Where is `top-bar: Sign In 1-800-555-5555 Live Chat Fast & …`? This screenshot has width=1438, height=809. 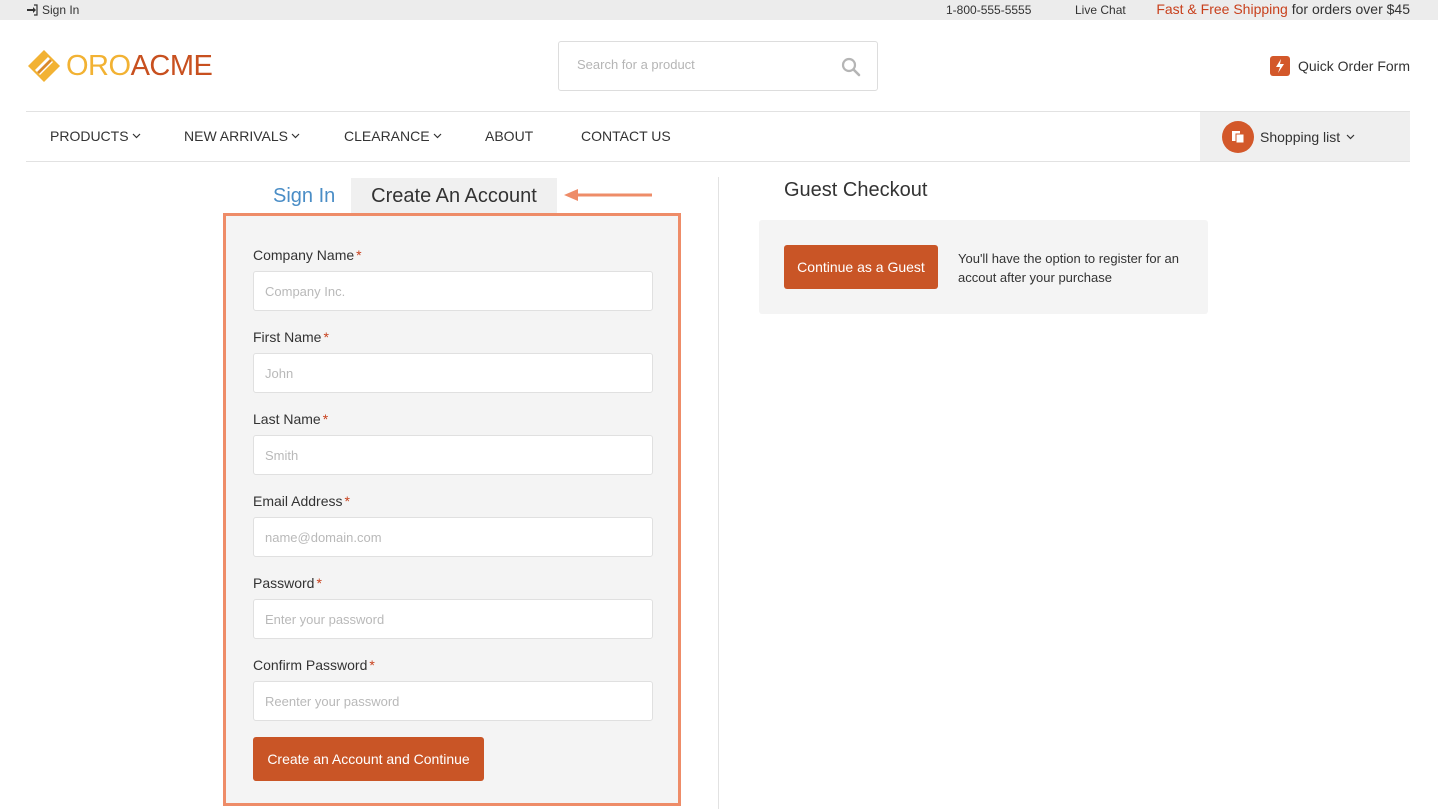 top-bar: Sign In 1-800-555-5555 Live Chat Fast & … is located at coordinates (719, 10).